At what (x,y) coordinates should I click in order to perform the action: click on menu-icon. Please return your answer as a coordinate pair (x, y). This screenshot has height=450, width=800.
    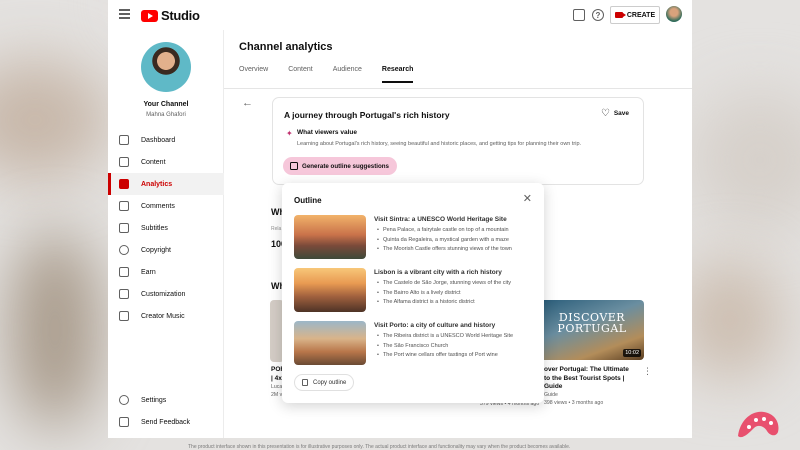
    Looking at the image, I should click on (124, 14).